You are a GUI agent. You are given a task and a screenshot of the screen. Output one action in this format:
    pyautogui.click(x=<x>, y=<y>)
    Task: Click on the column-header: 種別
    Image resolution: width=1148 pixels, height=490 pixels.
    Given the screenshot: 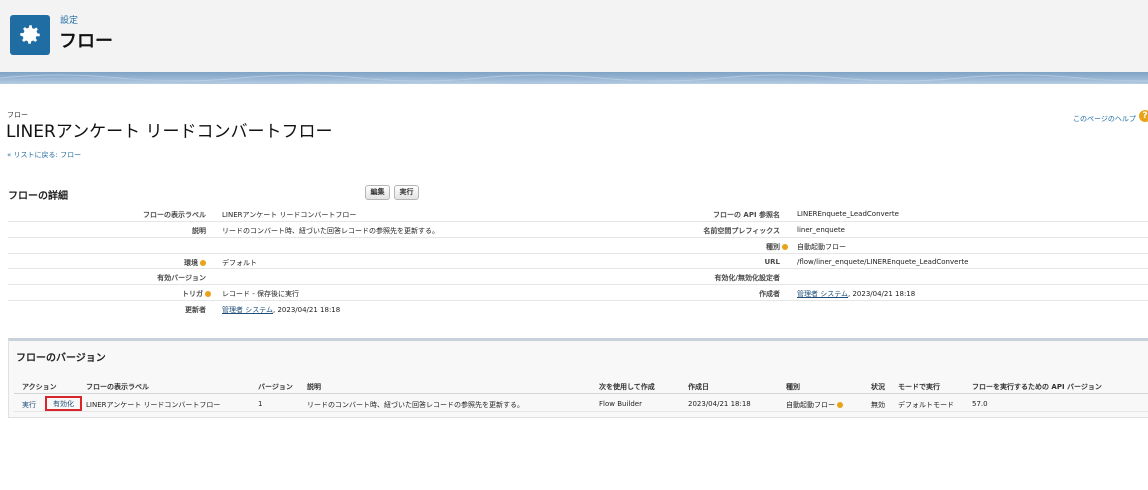 What is the action you would take?
    pyautogui.click(x=793, y=387)
    